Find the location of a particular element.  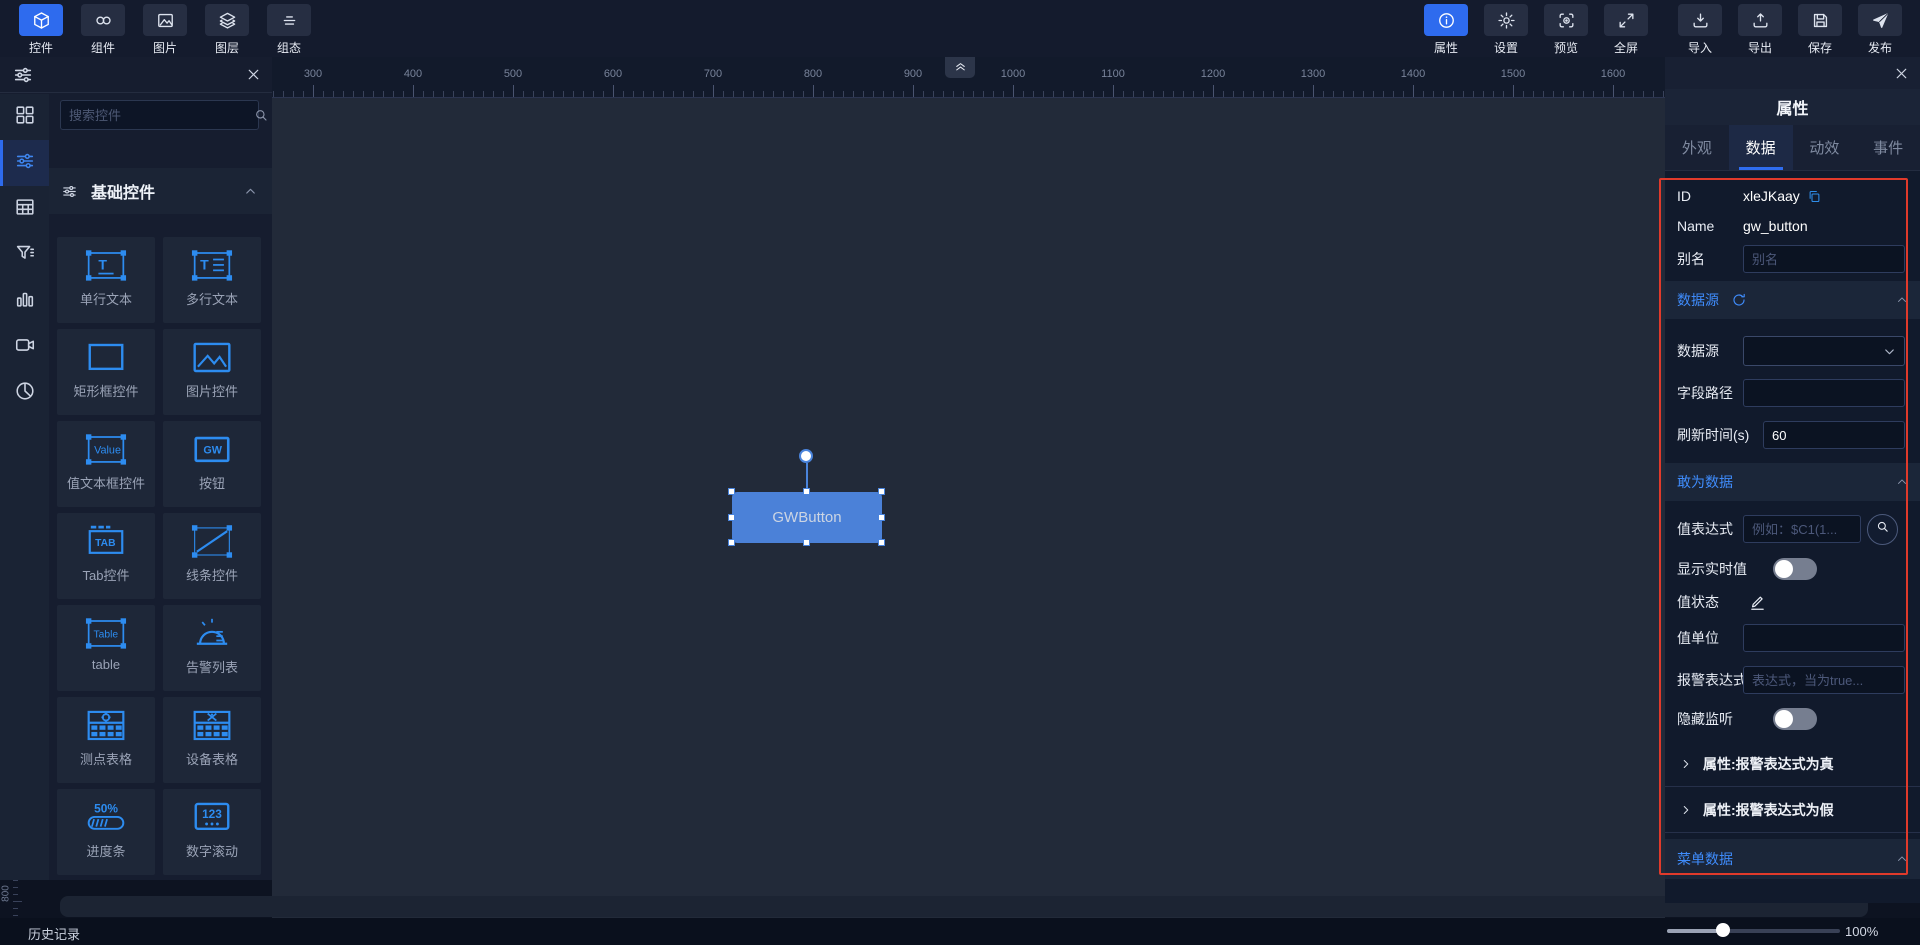

toolbar-button-layers: 图层 is located at coordinates (227, 30).